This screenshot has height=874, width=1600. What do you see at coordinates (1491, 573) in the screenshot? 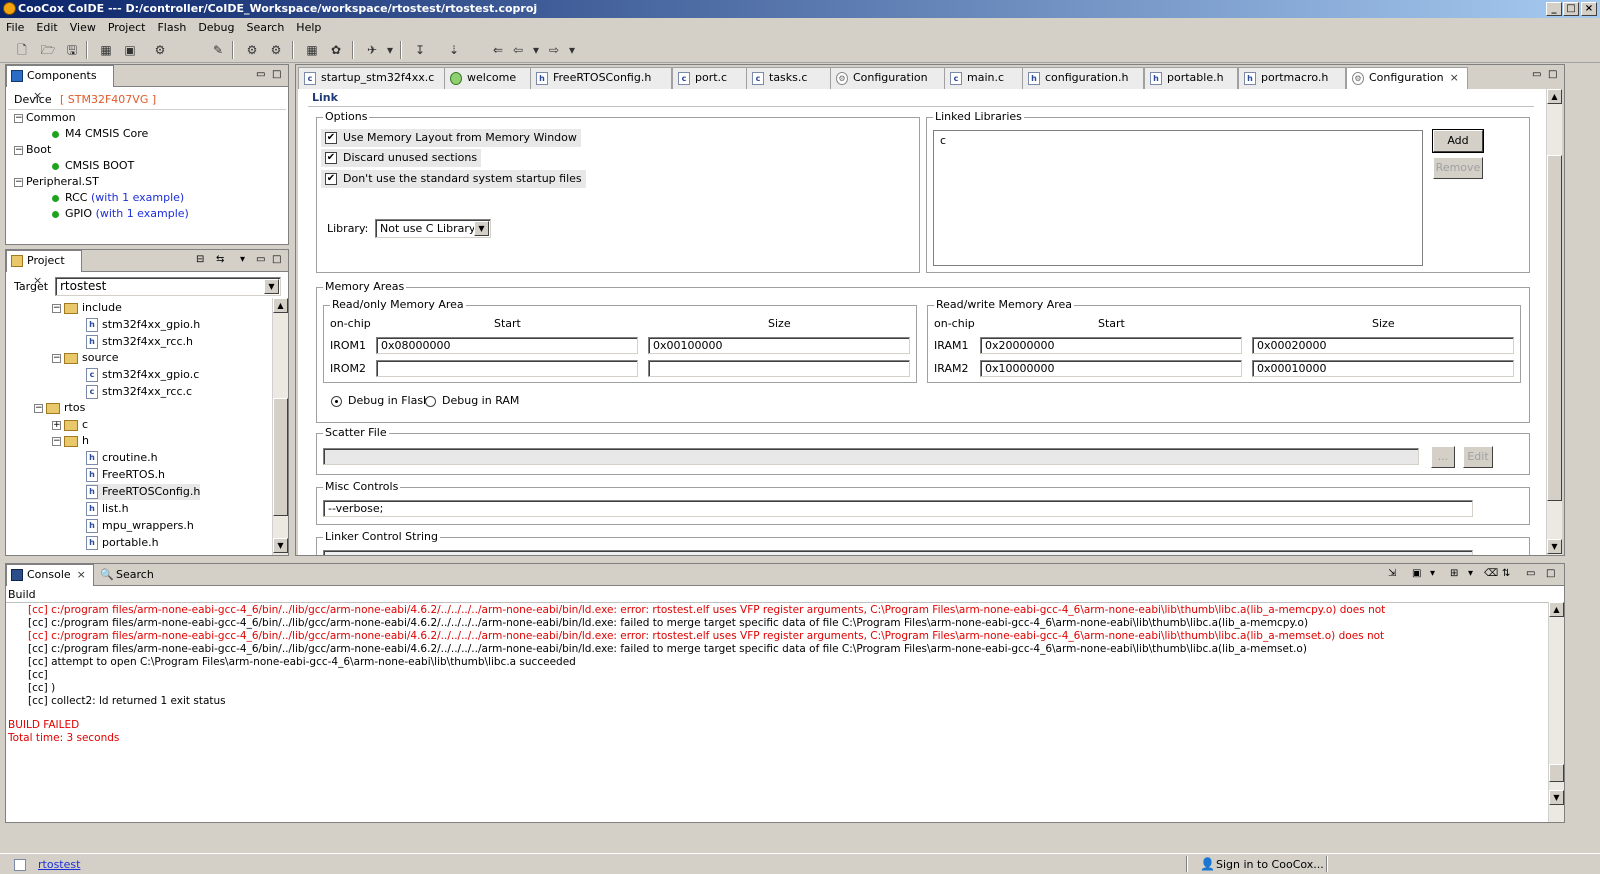
I see `clear-console-icon: ⌫` at bounding box center [1491, 573].